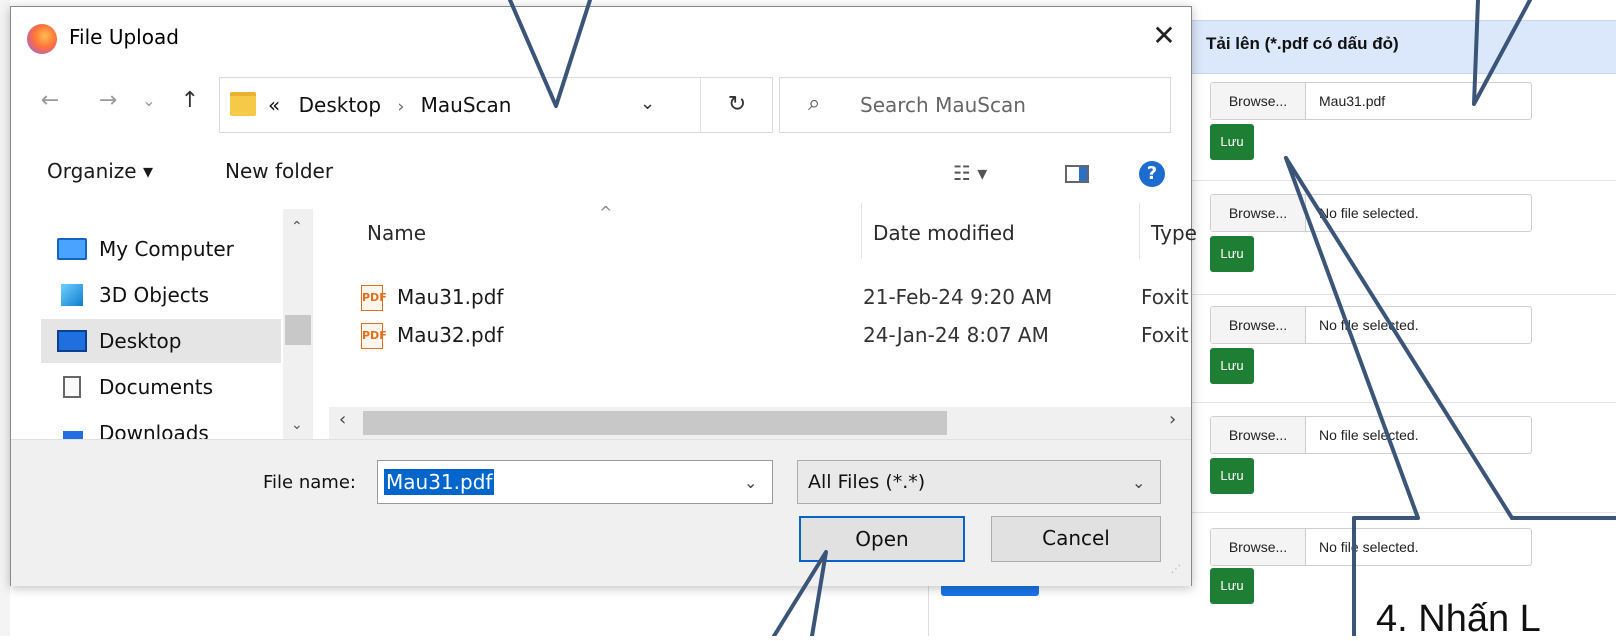 The height and width of the screenshot is (641, 1616). Describe the element at coordinates (450, 297) in the screenshot. I see `file-name: Mau31.pdf` at that location.